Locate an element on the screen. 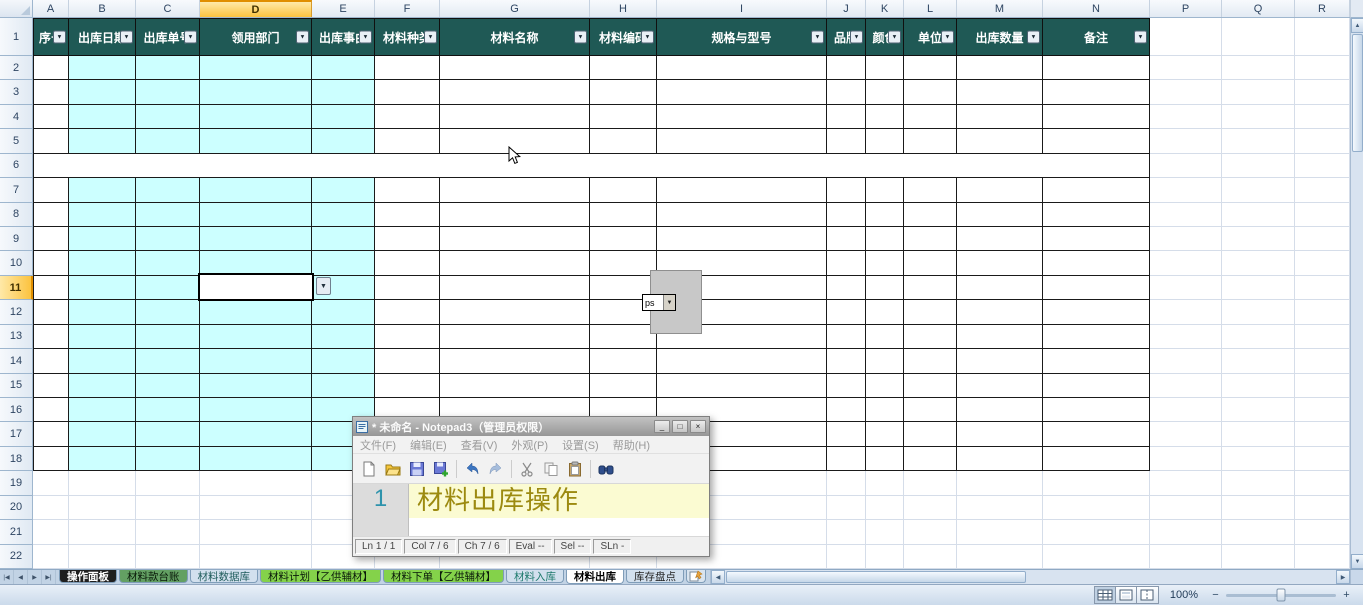 The width and height of the screenshot is (1363, 605). first-sheet-button: |◀ is located at coordinates (7, 577).